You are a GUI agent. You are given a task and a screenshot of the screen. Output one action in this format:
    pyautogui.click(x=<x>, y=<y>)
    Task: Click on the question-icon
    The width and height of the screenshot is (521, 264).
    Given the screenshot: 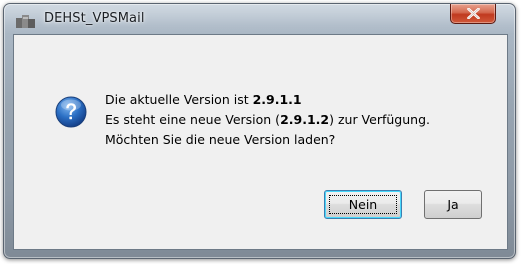 What is the action you would take?
    pyautogui.click(x=71, y=112)
    